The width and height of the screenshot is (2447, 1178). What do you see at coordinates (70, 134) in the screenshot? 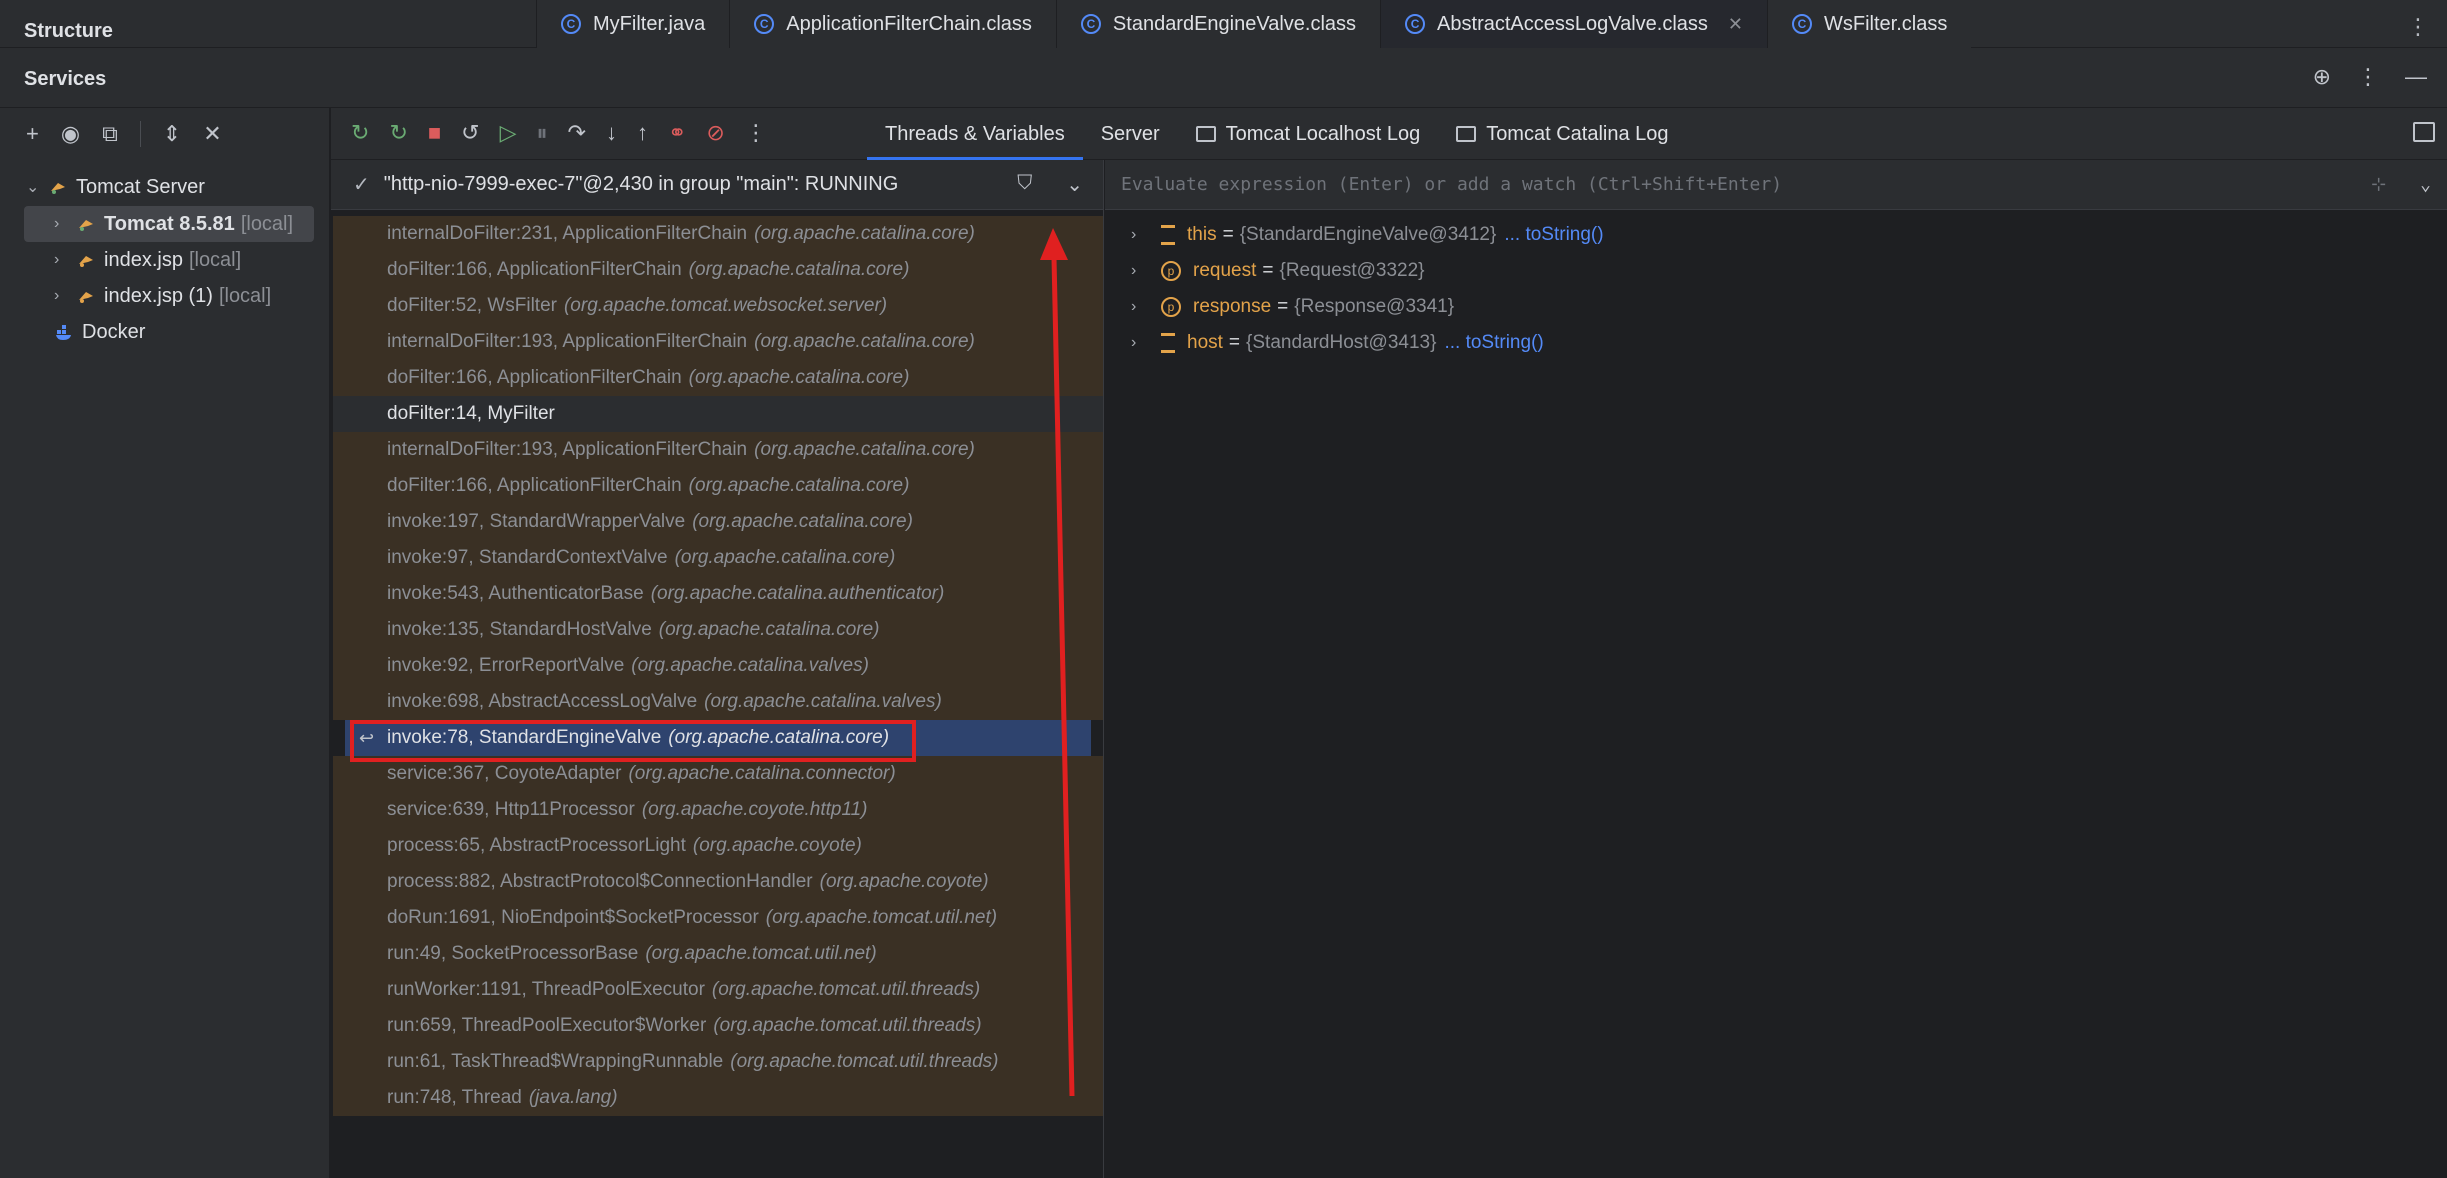
I see `eye-icon: ◉` at bounding box center [70, 134].